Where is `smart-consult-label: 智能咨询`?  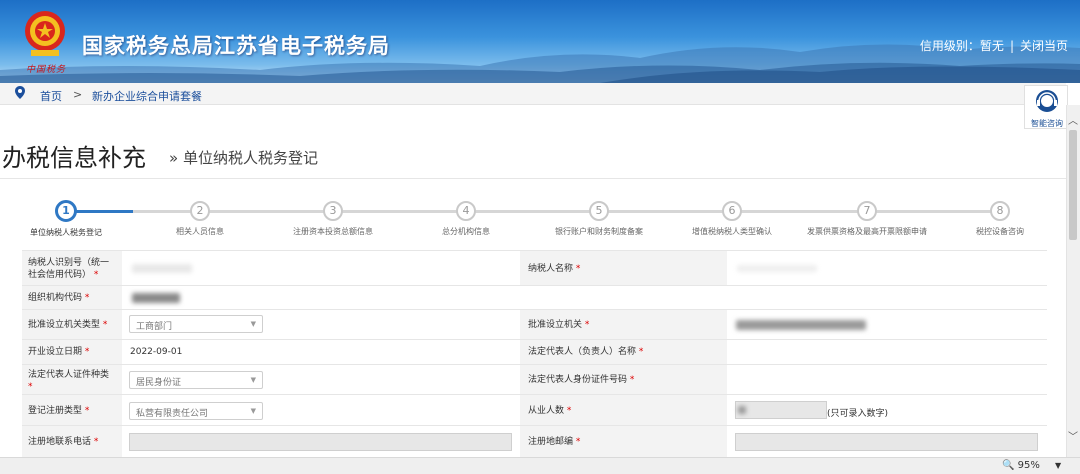 smart-consult-label: 智能咨询 is located at coordinates (1047, 123).